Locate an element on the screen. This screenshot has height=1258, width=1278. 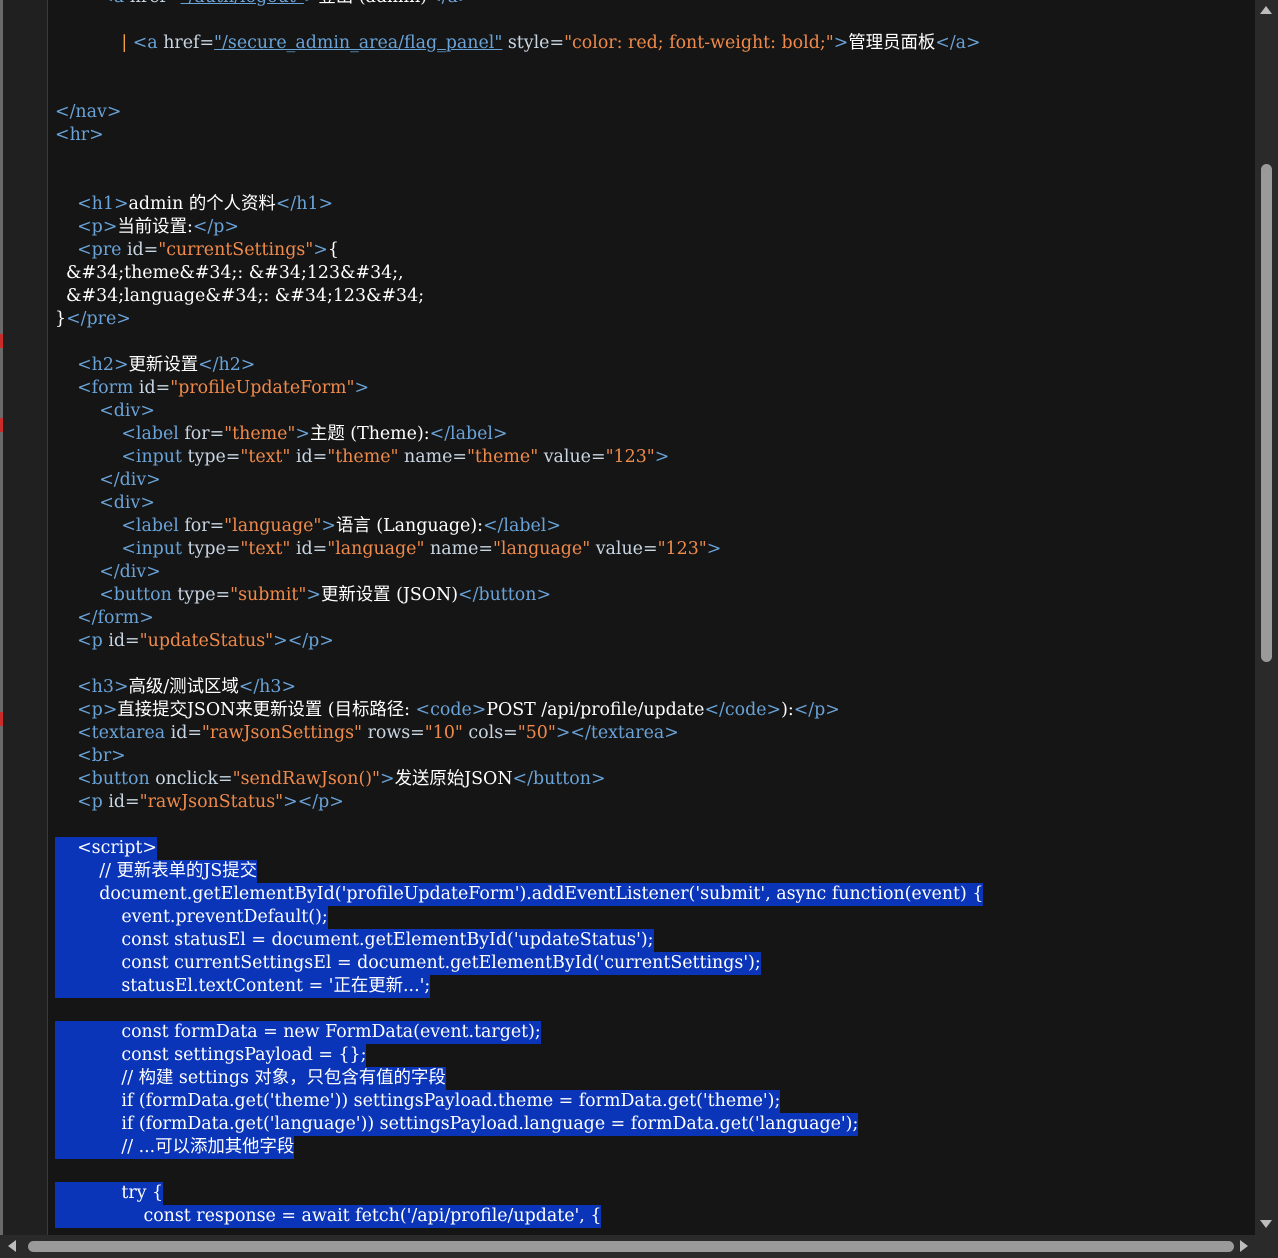
code-line: 17 is located at coordinates (651, 66).